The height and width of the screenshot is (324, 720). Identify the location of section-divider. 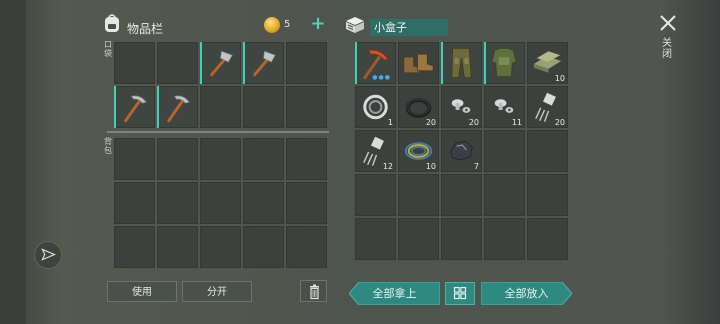
(218, 132).